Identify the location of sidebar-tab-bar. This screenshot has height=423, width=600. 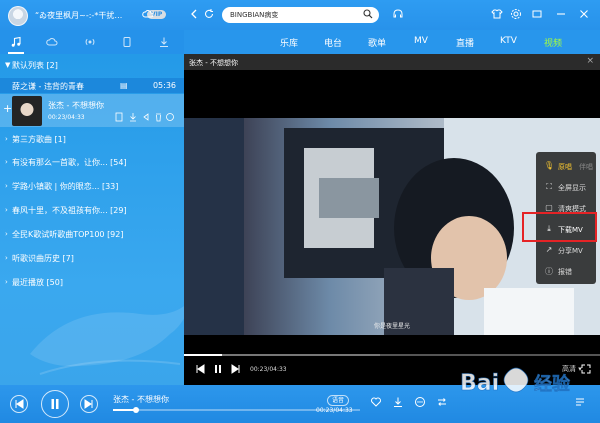
(92, 42).